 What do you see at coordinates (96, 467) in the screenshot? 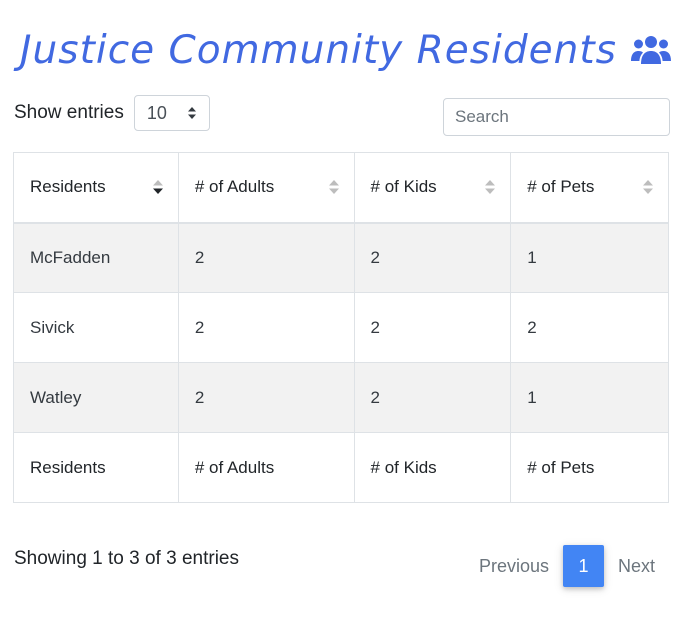
I see `footer-residents: Residents` at bounding box center [96, 467].